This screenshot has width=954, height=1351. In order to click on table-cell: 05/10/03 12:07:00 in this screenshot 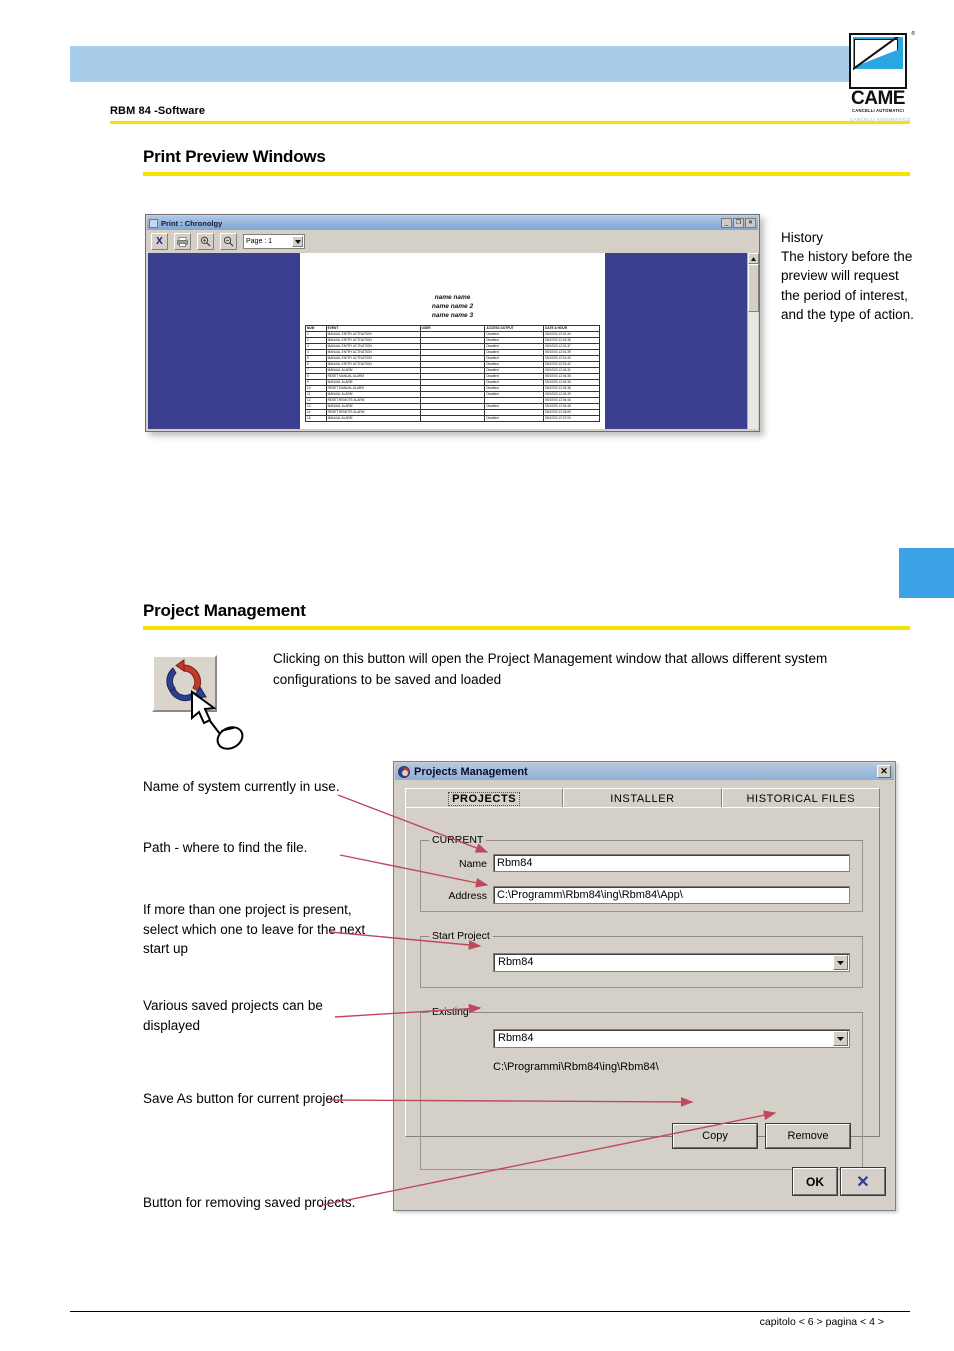, I will do `click(571, 418)`.